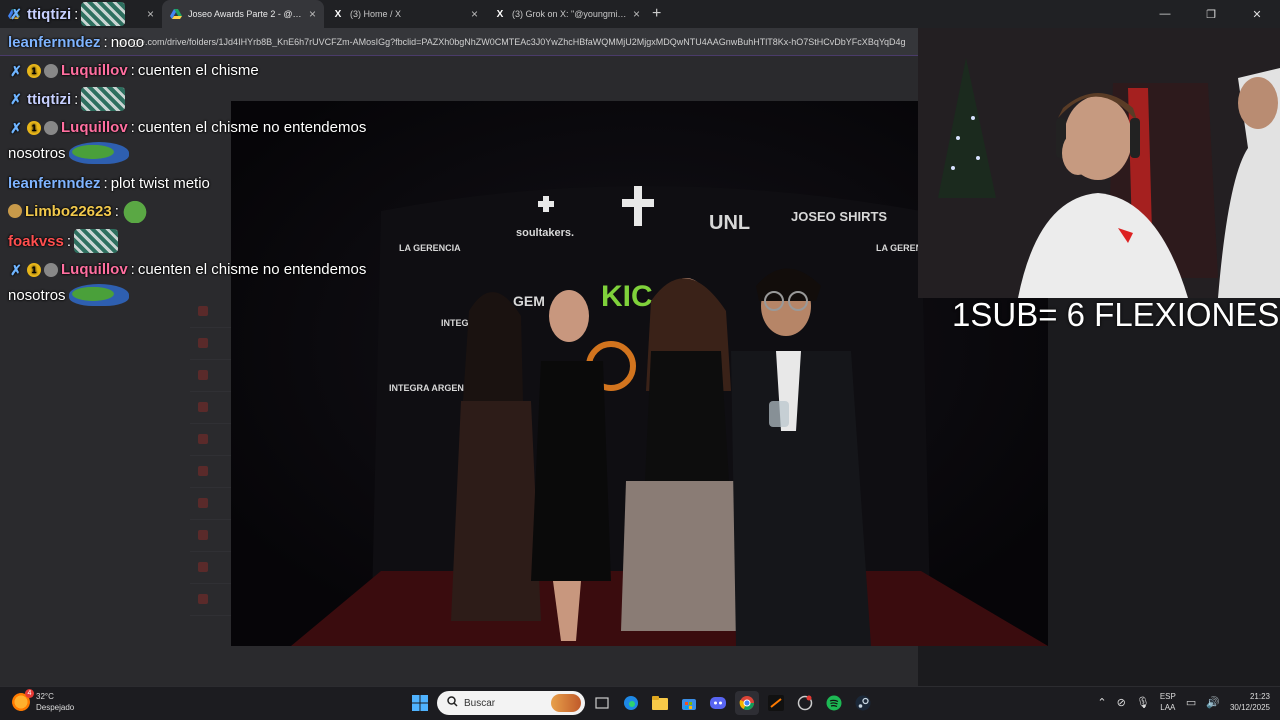 Image resolution: width=1280 pixels, height=720 pixels. Describe the element at coordinates (1168, 707) in the screenshot. I see `lang-bottom: LAA` at that location.